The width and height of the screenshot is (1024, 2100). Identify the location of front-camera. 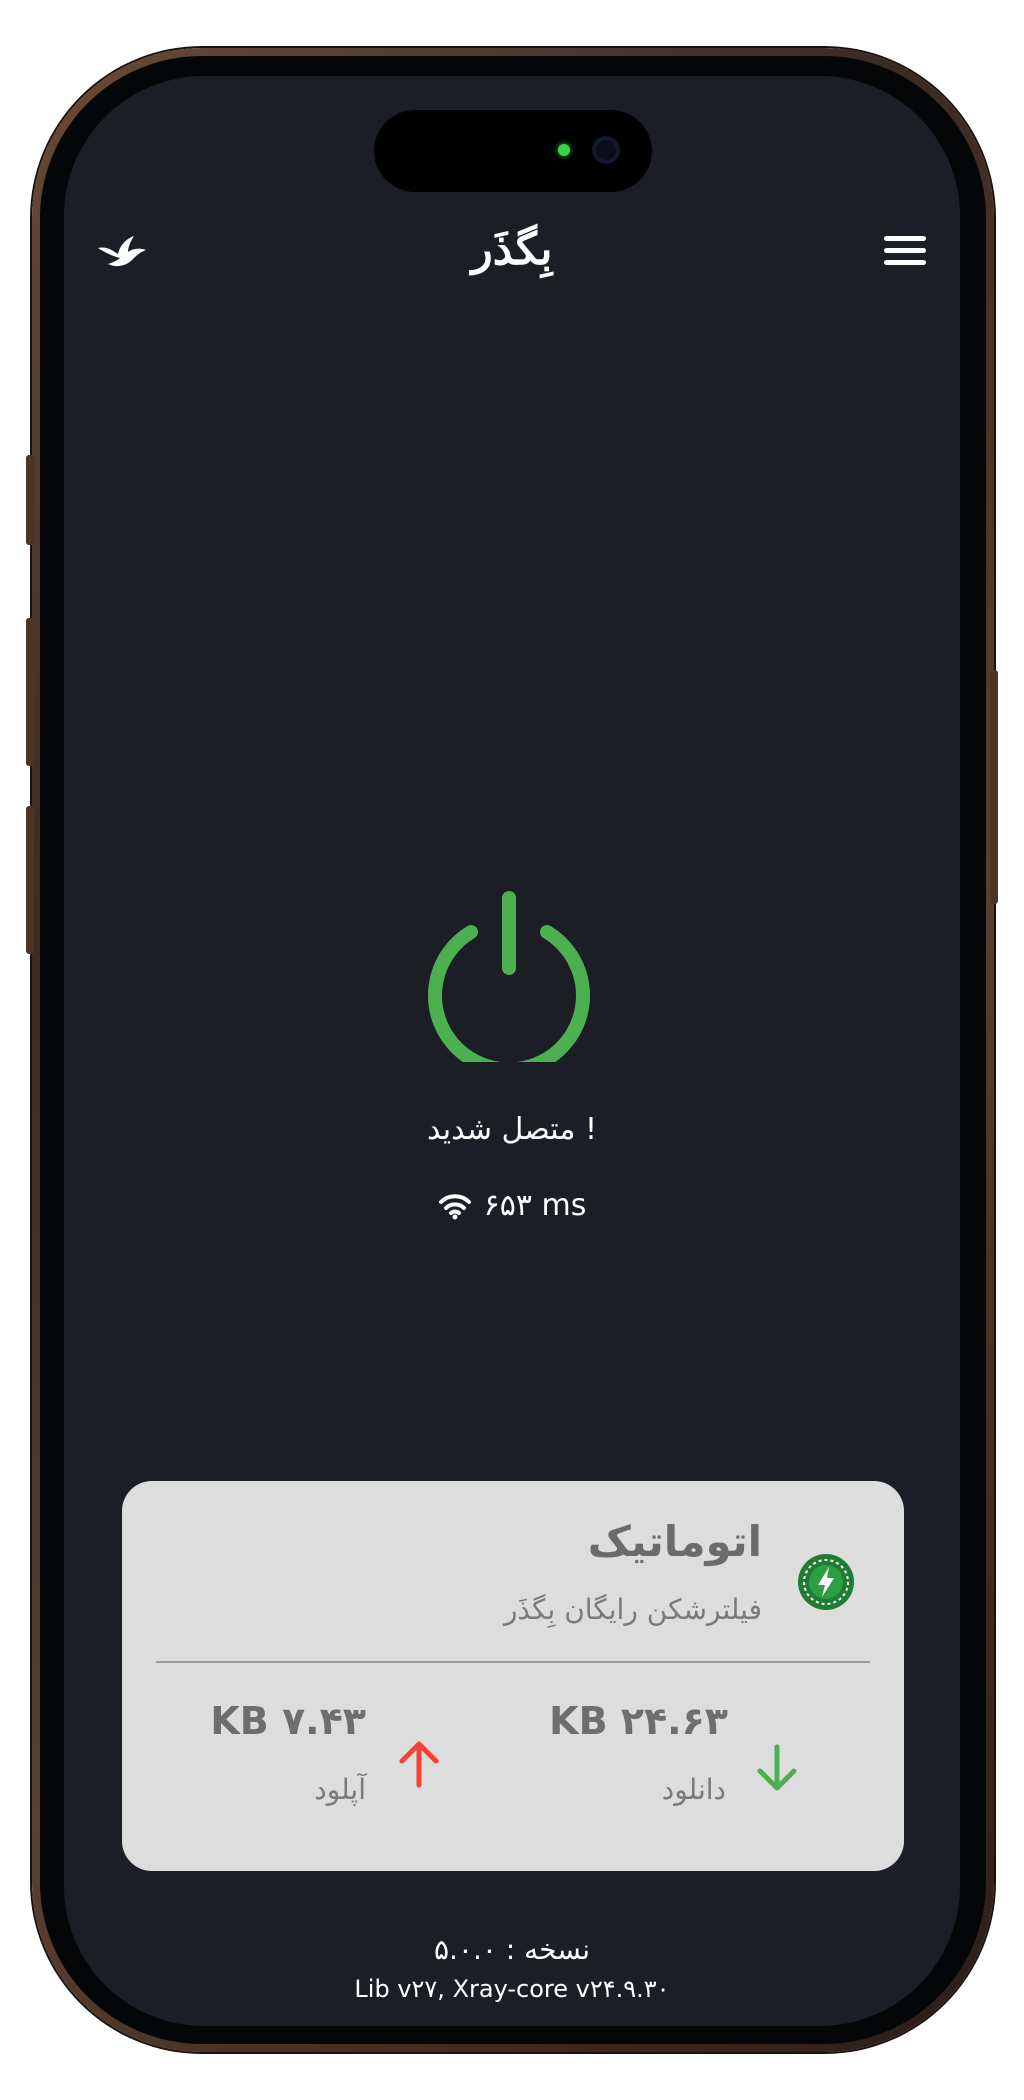
(606, 150).